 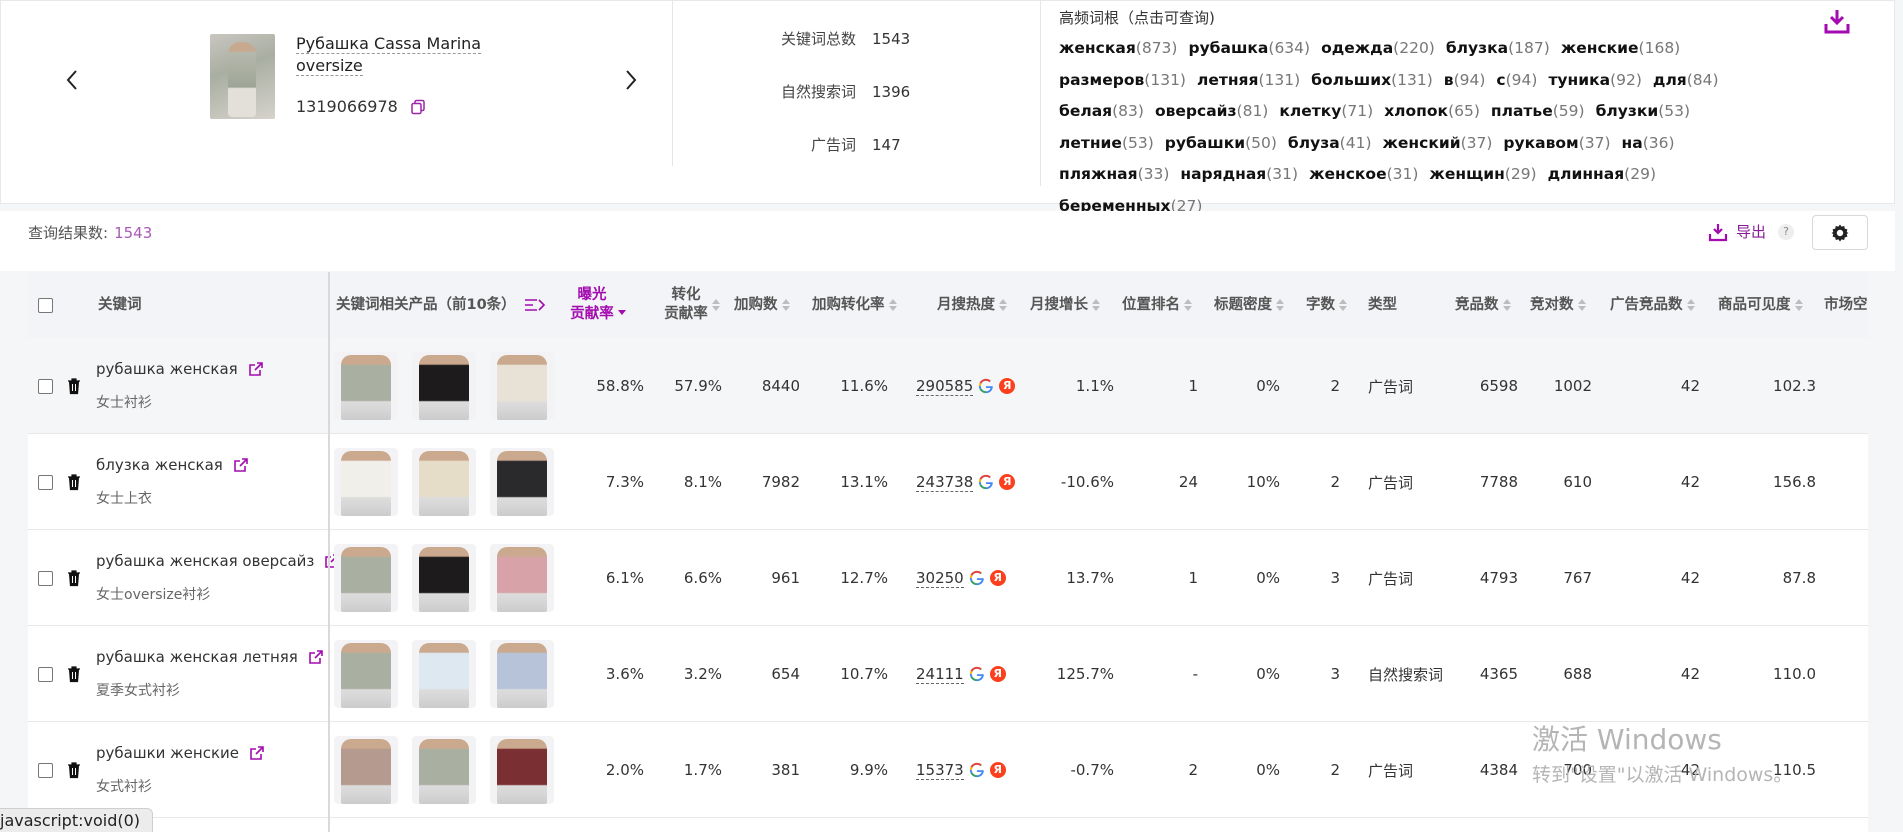 I want to click on expand-icon, so click(x=535, y=305).